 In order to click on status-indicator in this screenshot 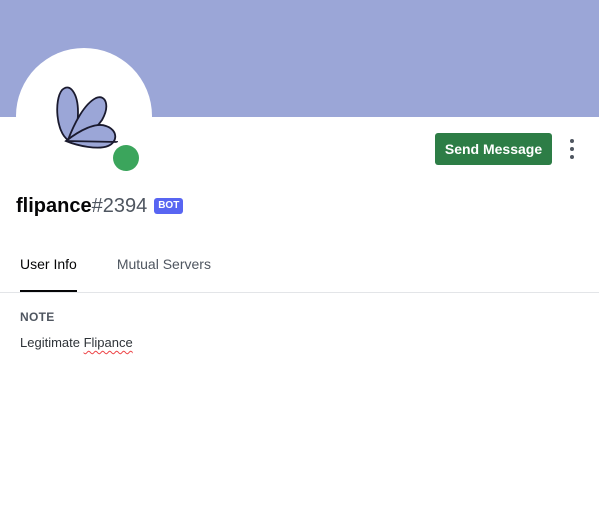, I will do `click(126, 158)`.